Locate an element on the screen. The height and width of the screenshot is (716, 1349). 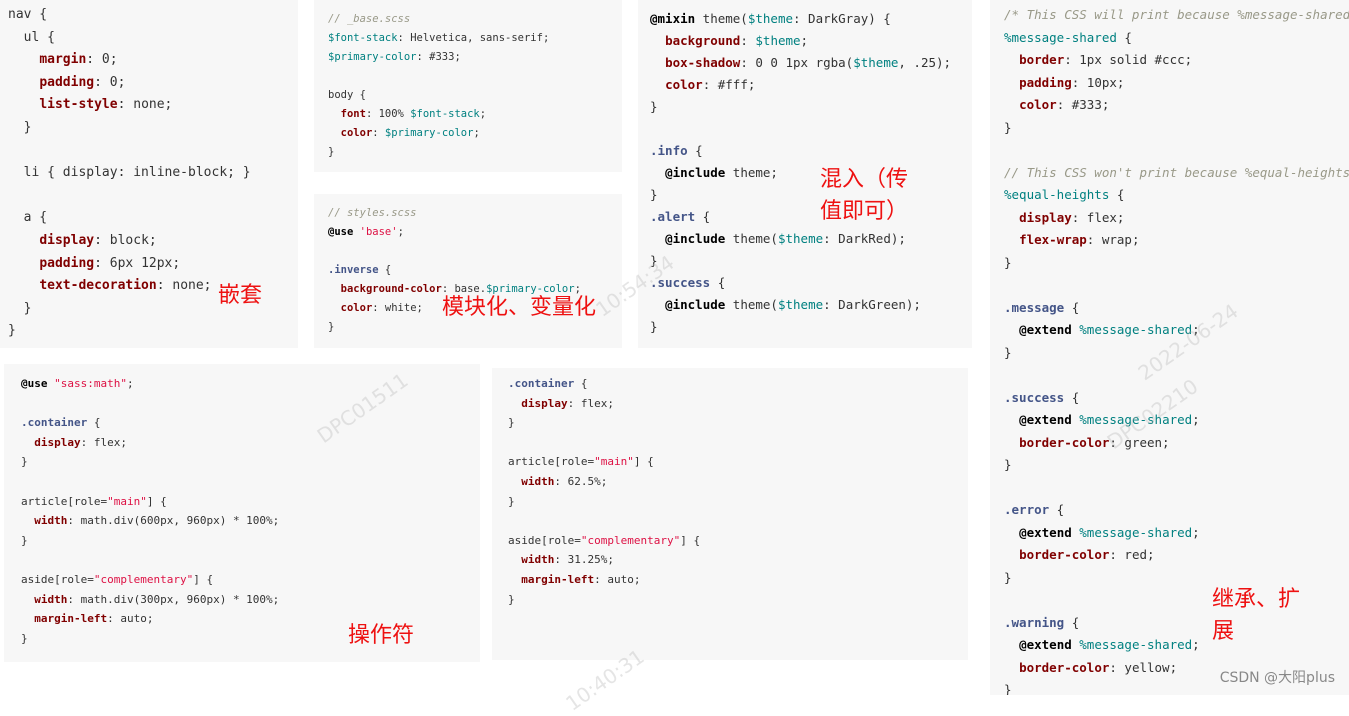
annotation-modules: 模块化、变量化 is located at coordinates (519, 307).